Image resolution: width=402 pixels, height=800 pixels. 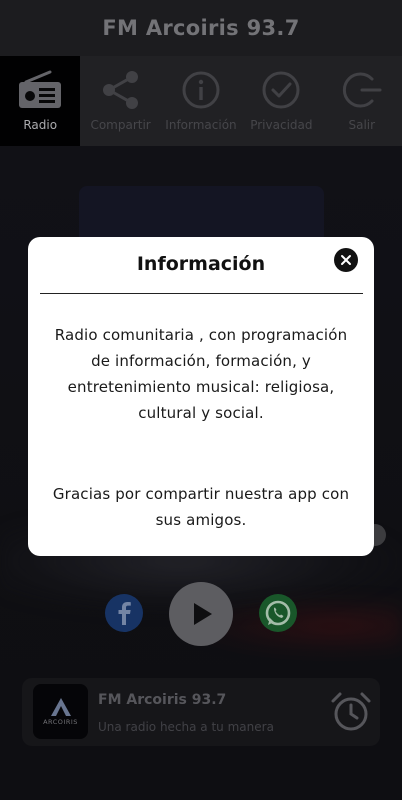 I want to click on close-icon, so click(x=346, y=260).